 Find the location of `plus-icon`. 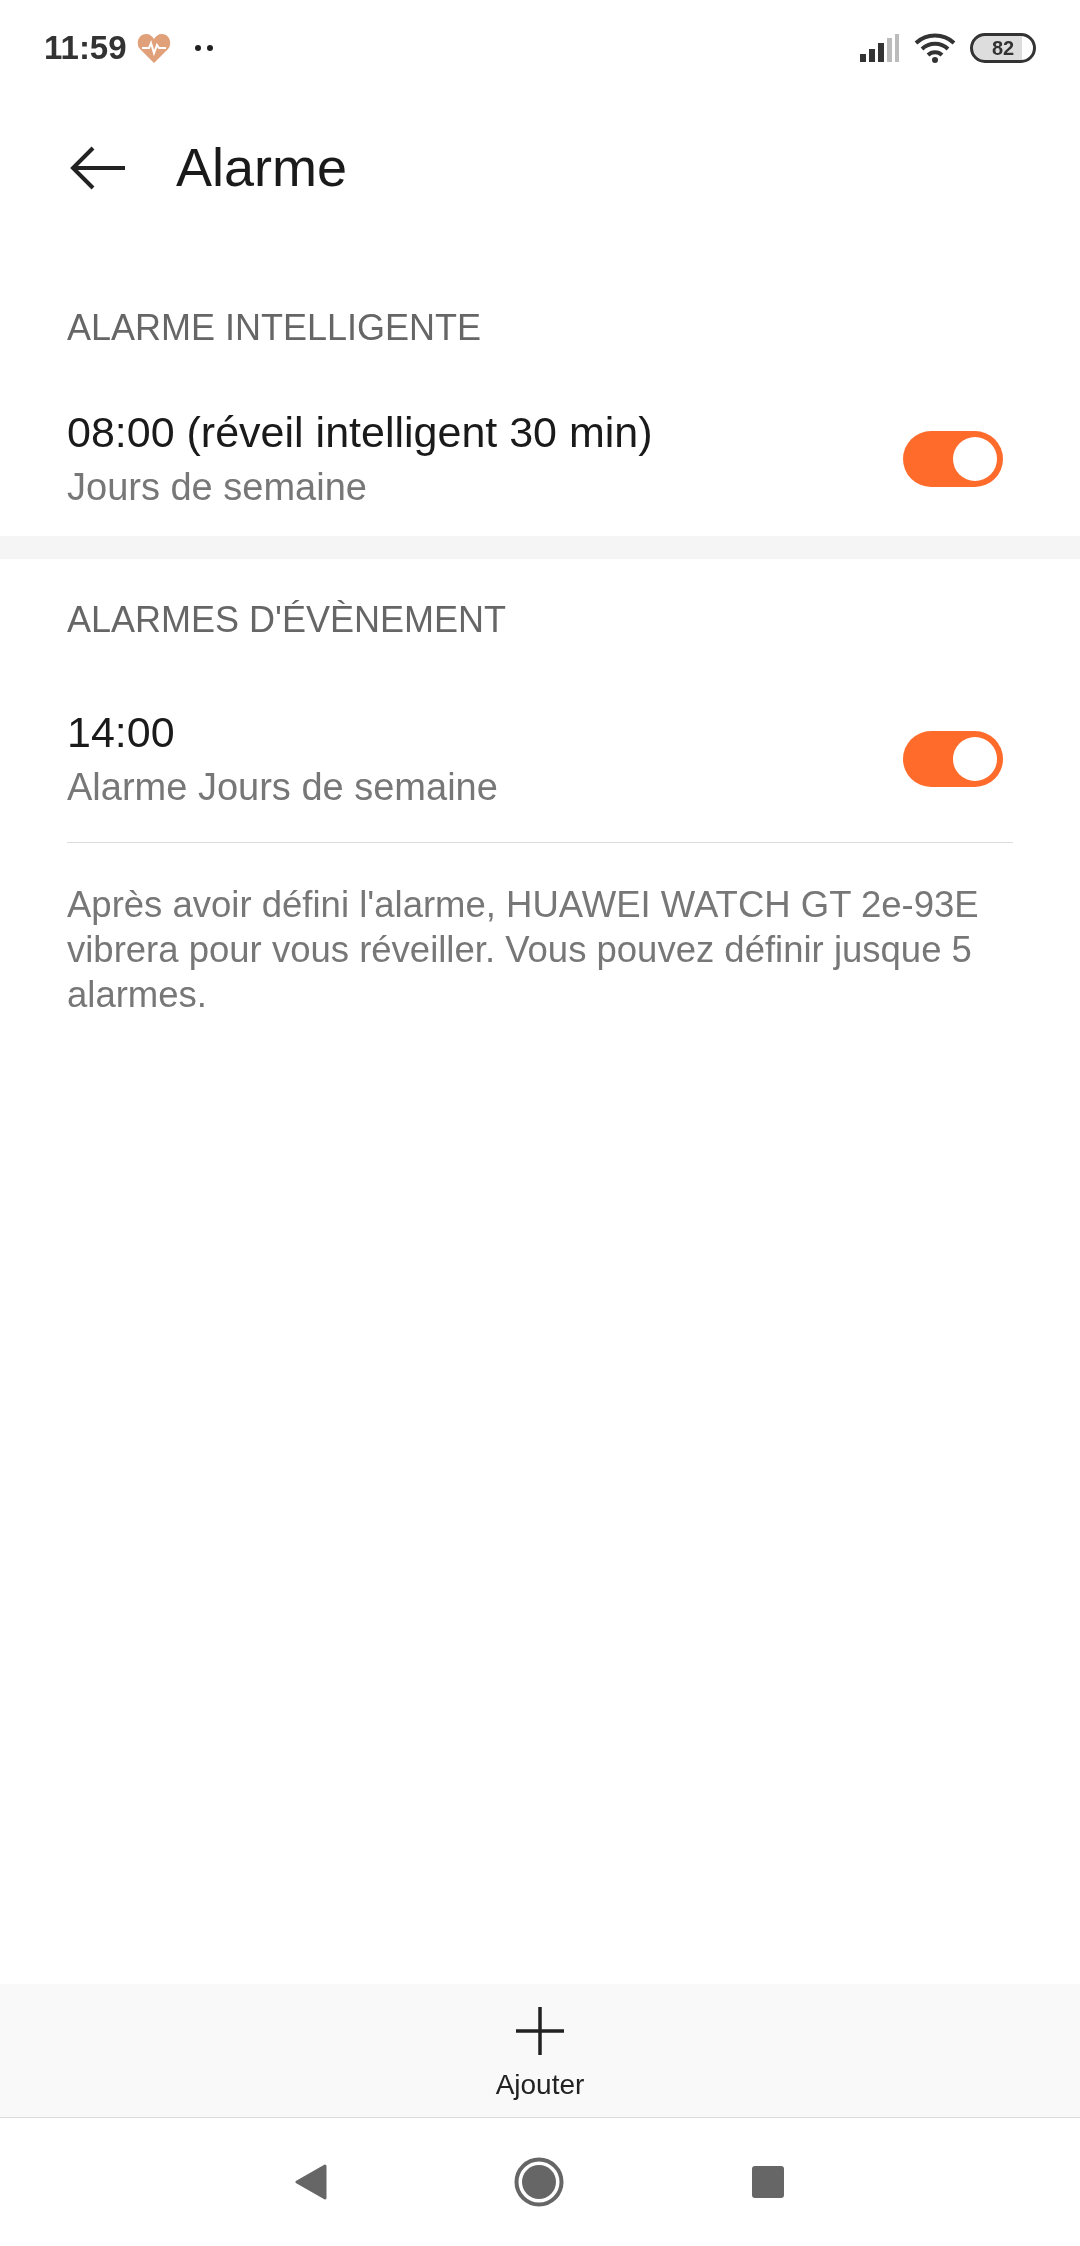

plus-icon is located at coordinates (540, 2031).